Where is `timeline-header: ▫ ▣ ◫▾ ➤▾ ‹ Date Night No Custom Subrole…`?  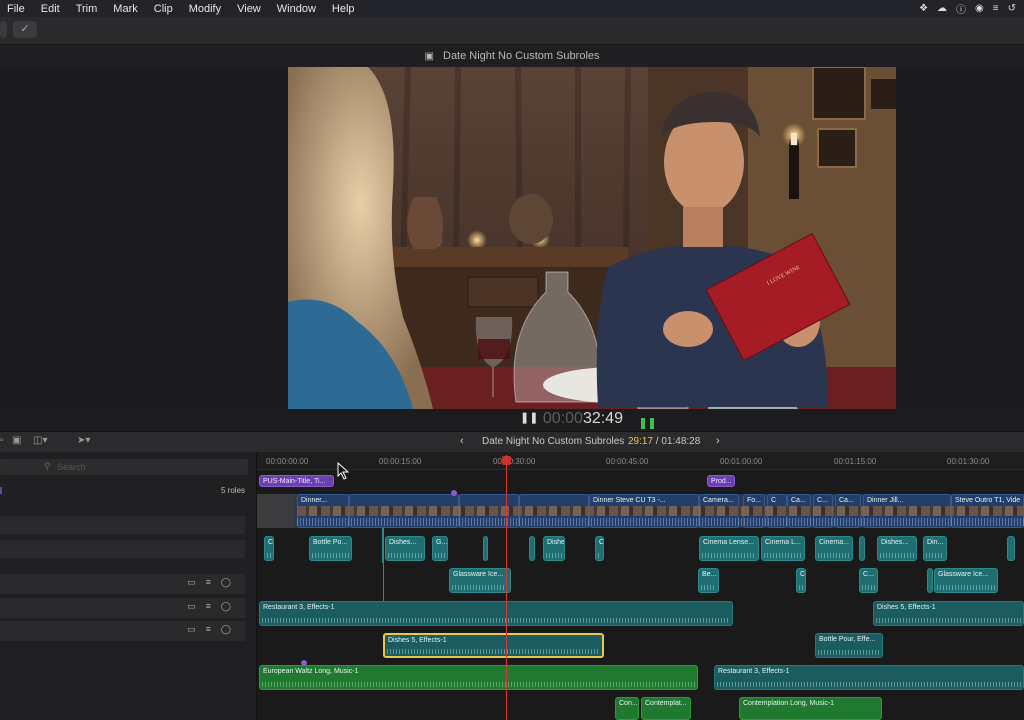 timeline-header: ▫ ▣ ◫▾ ➤▾ ‹ Date Night No Custom Subrole… is located at coordinates (512, 442).